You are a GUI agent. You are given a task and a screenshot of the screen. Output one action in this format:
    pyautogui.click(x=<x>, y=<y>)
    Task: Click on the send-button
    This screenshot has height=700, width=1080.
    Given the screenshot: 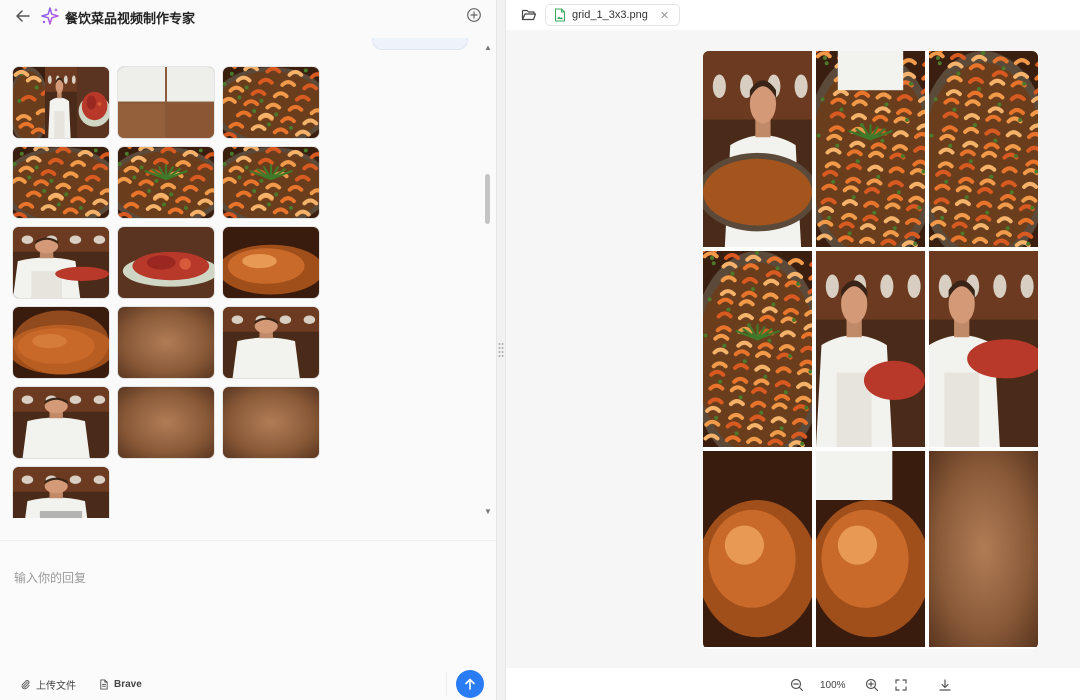 What is the action you would take?
    pyautogui.click(x=470, y=684)
    